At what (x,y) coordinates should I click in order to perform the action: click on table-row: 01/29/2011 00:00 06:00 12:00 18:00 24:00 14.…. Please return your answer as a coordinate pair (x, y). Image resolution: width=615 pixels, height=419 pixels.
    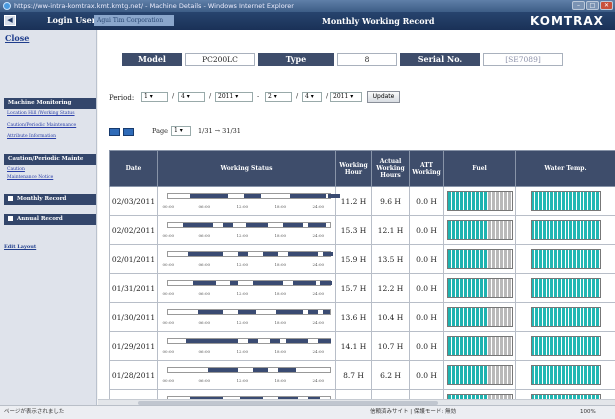
    Looking at the image, I should click on (362, 346).